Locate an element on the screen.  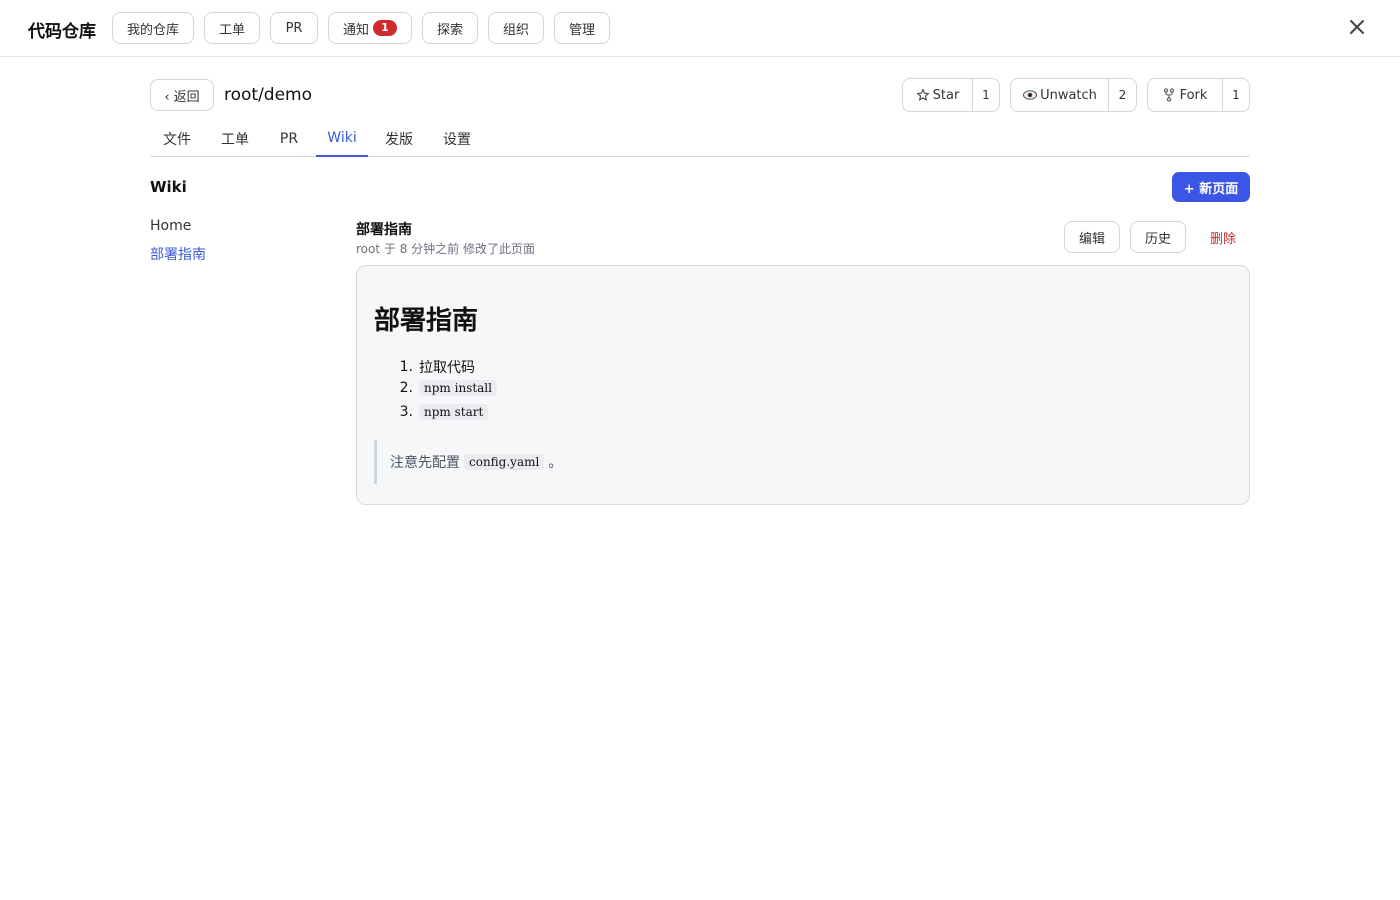
content-heading: 部署指南 is located at coordinates (426, 321).